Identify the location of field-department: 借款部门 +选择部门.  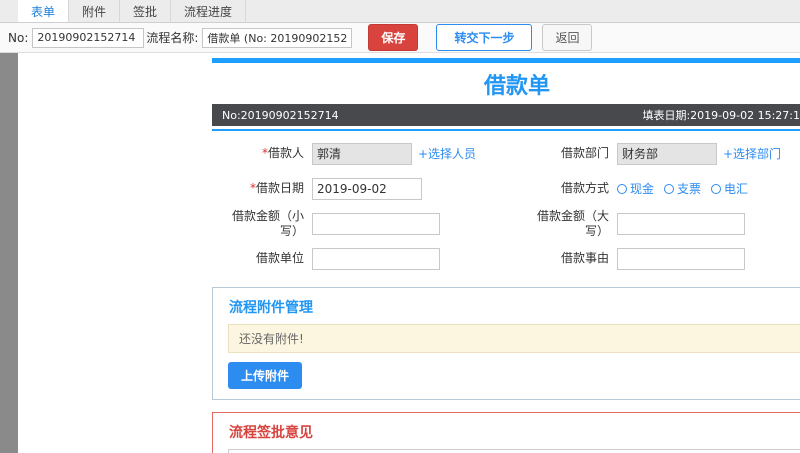
(658, 153).